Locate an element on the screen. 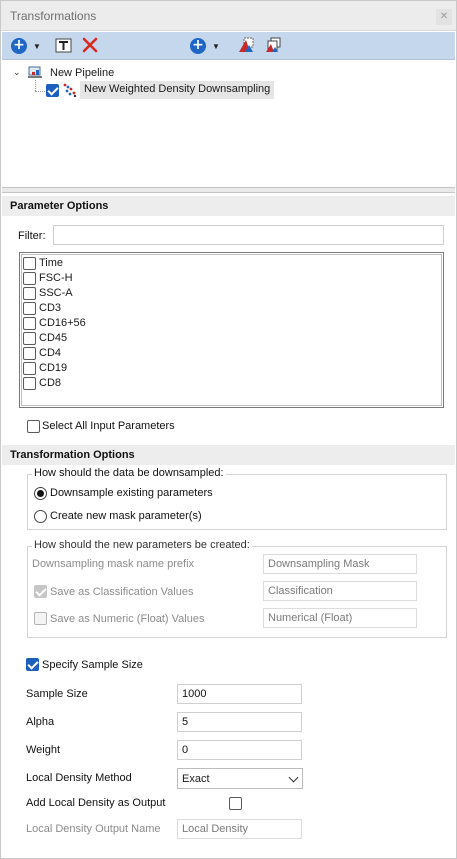  filter-label: Filter: is located at coordinates (32, 236).